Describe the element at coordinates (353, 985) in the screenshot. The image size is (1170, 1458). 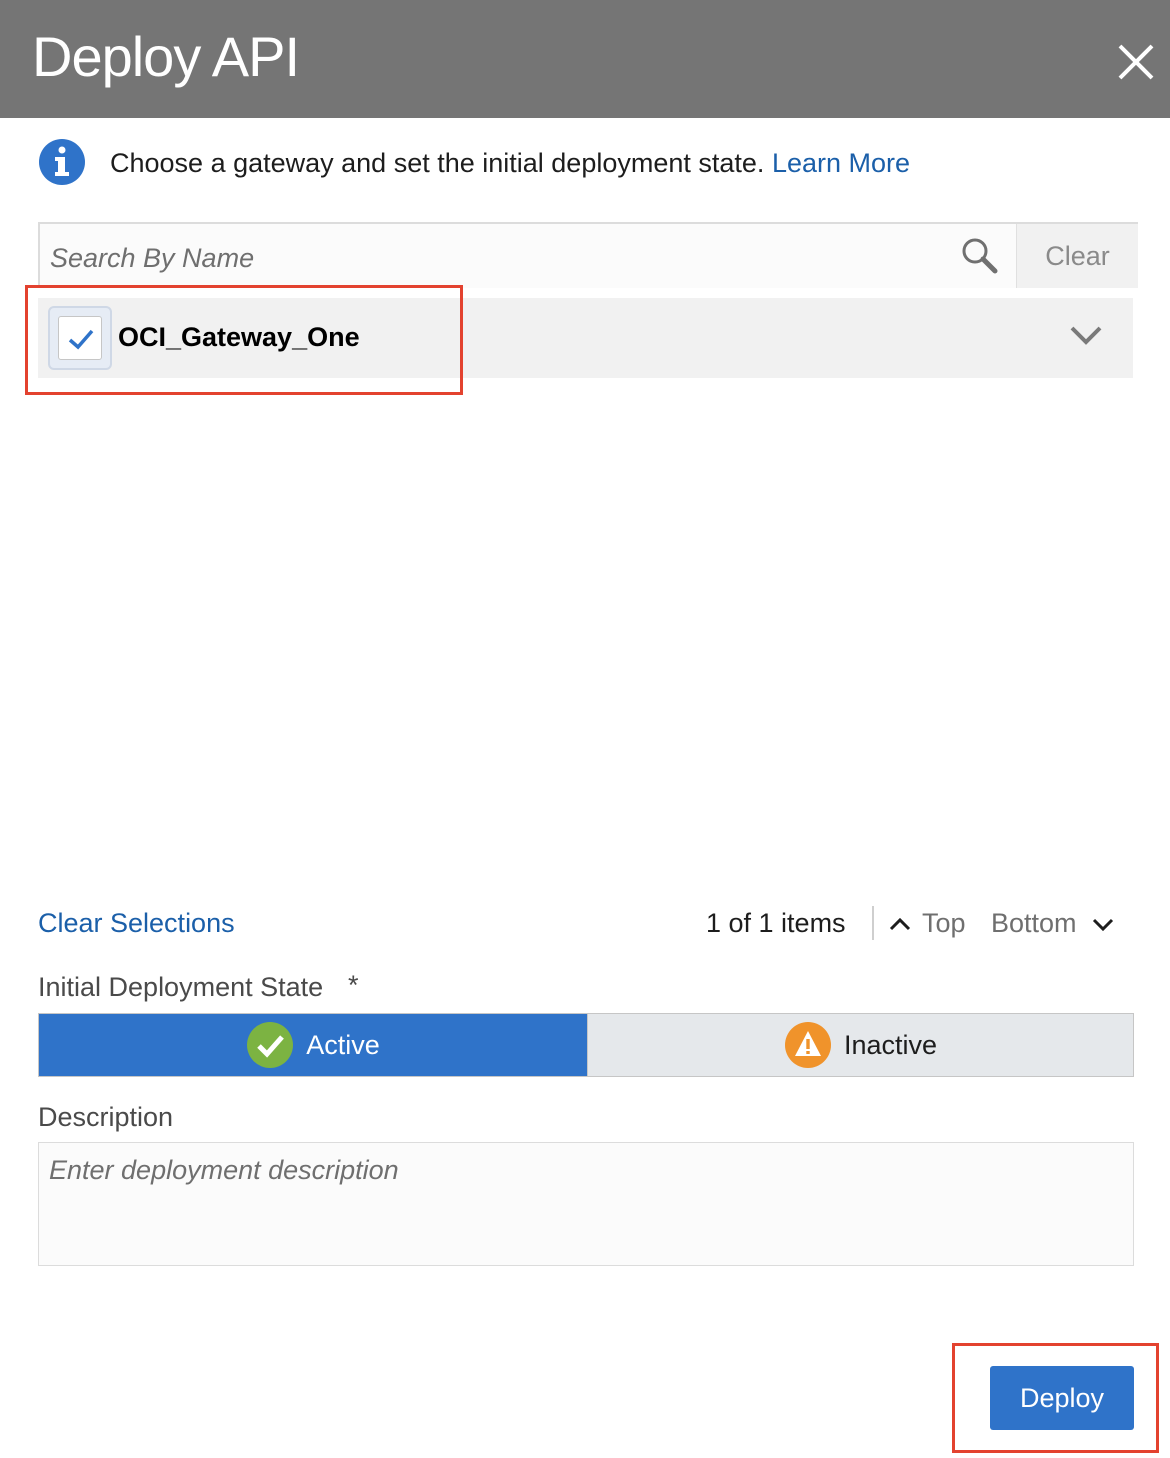
I see `required-marker: *` at that location.